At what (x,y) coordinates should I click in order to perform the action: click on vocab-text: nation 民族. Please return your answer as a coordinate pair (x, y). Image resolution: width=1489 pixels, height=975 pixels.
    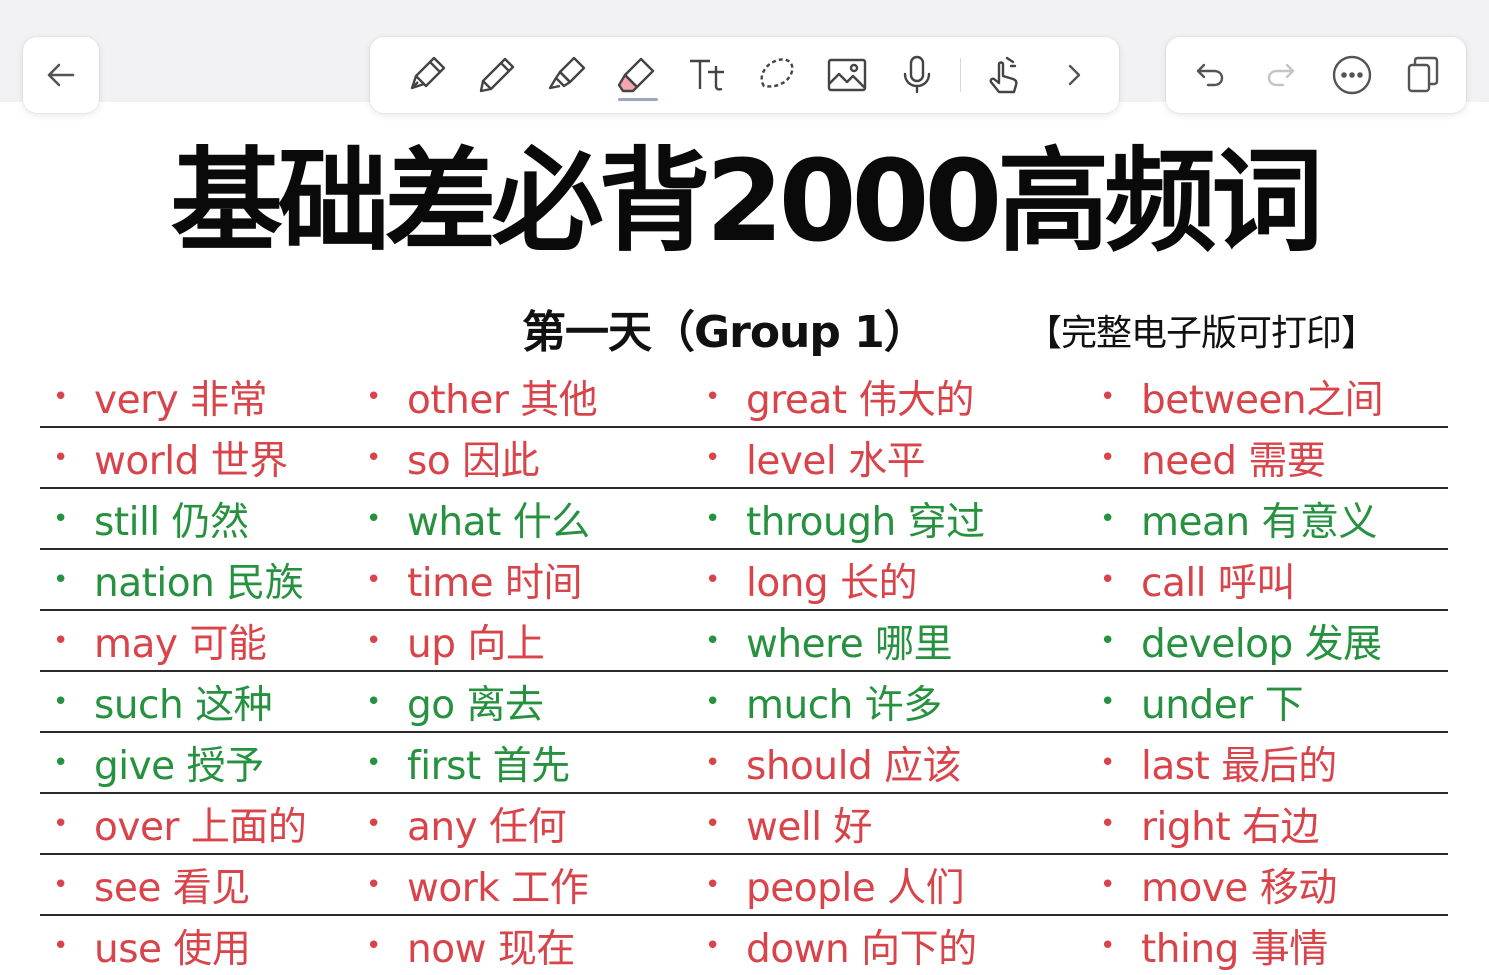
    Looking at the image, I should click on (199, 583).